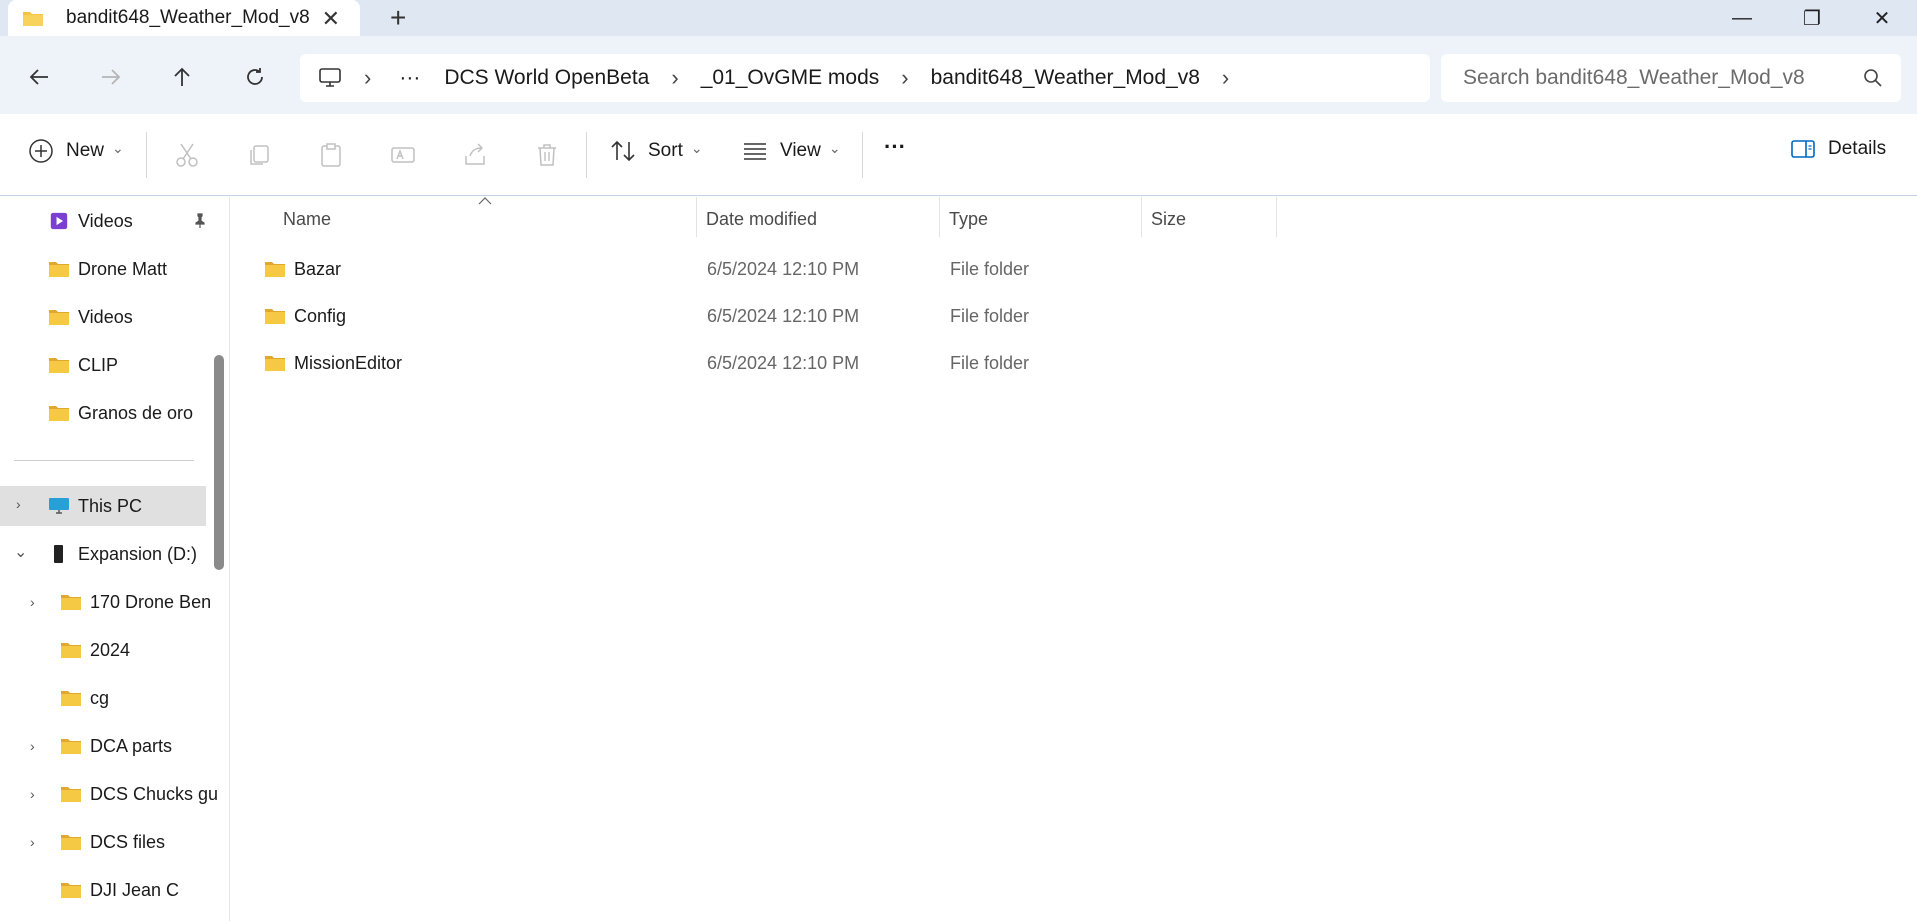 The height and width of the screenshot is (921, 1917). I want to click on arrow-left-icon, so click(38, 77).